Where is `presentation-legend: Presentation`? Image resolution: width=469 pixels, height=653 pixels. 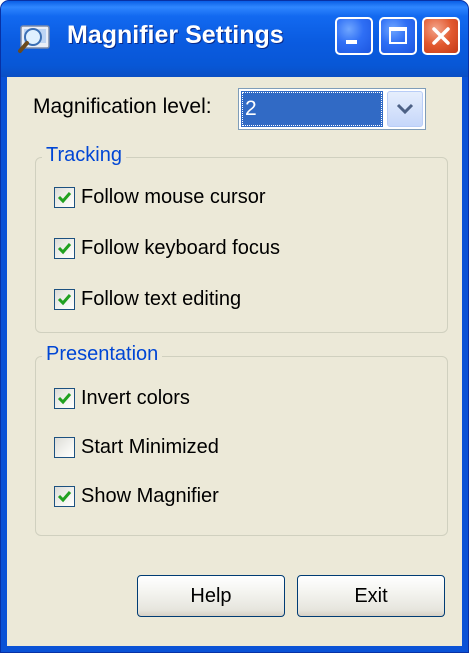
presentation-legend: Presentation is located at coordinates (102, 354).